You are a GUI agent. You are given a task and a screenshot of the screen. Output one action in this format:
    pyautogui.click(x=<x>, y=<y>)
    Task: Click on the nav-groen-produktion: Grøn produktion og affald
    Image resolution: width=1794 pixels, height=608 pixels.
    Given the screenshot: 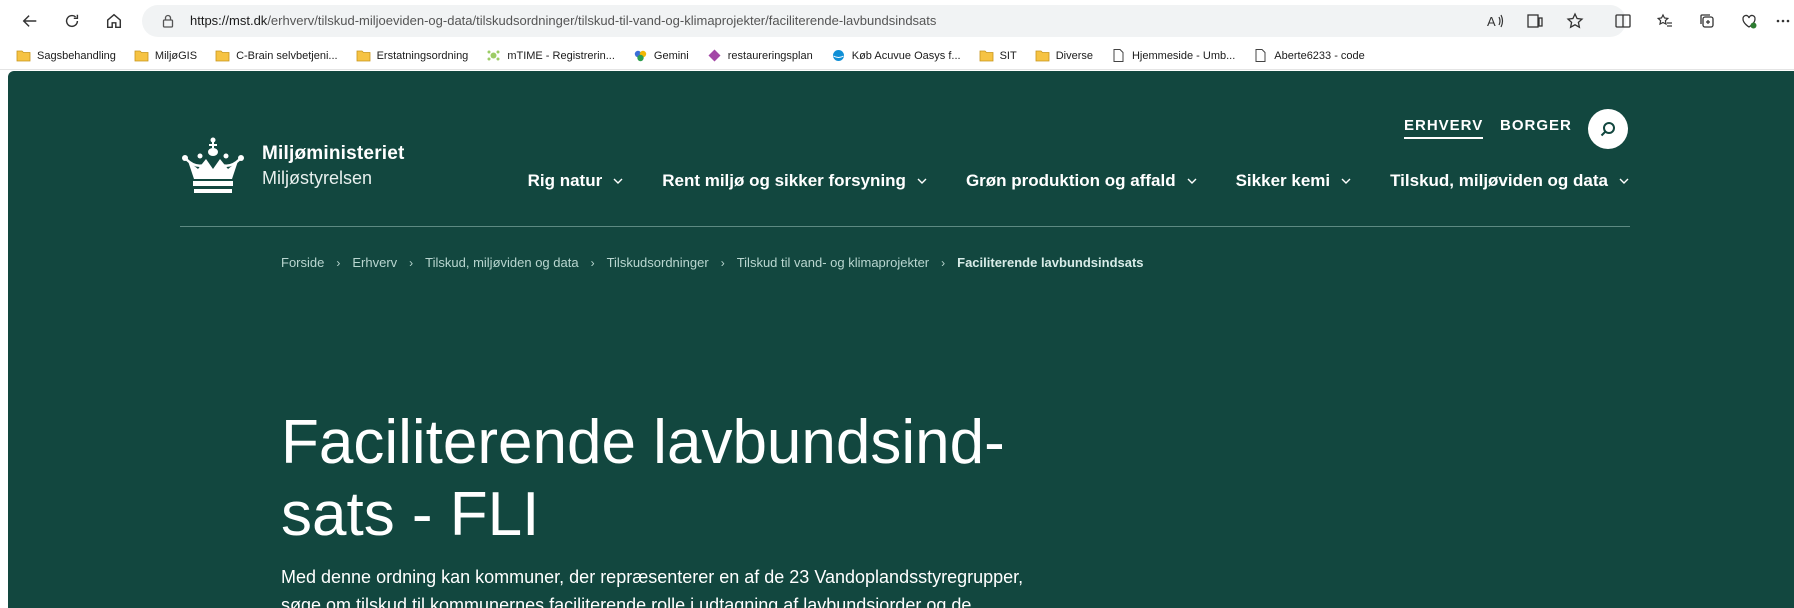 What is the action you would take?
    pyautogui.click(x=1082, y=181)
    